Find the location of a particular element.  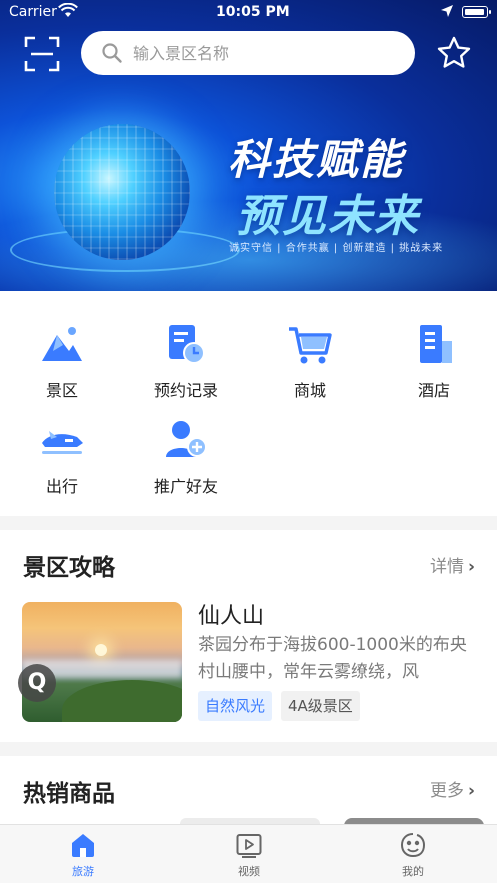

tech-globe-image is located at coordinates (122, 192).